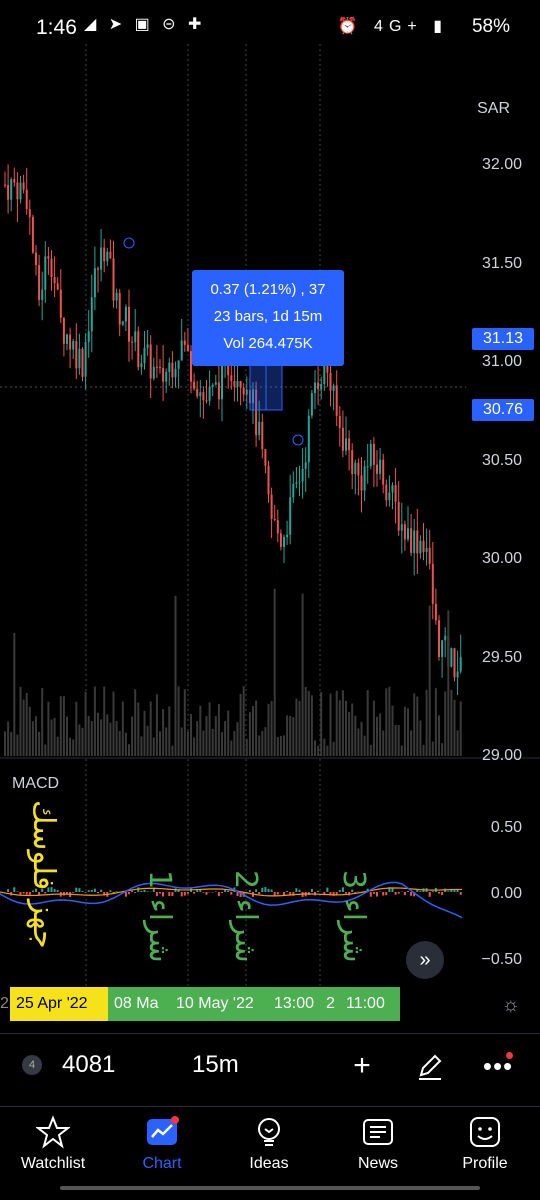 Image resolution: width=540 pixels, height=1200 pixels. I want to click on scroll-to-realtime-button: », so click(425, 960).